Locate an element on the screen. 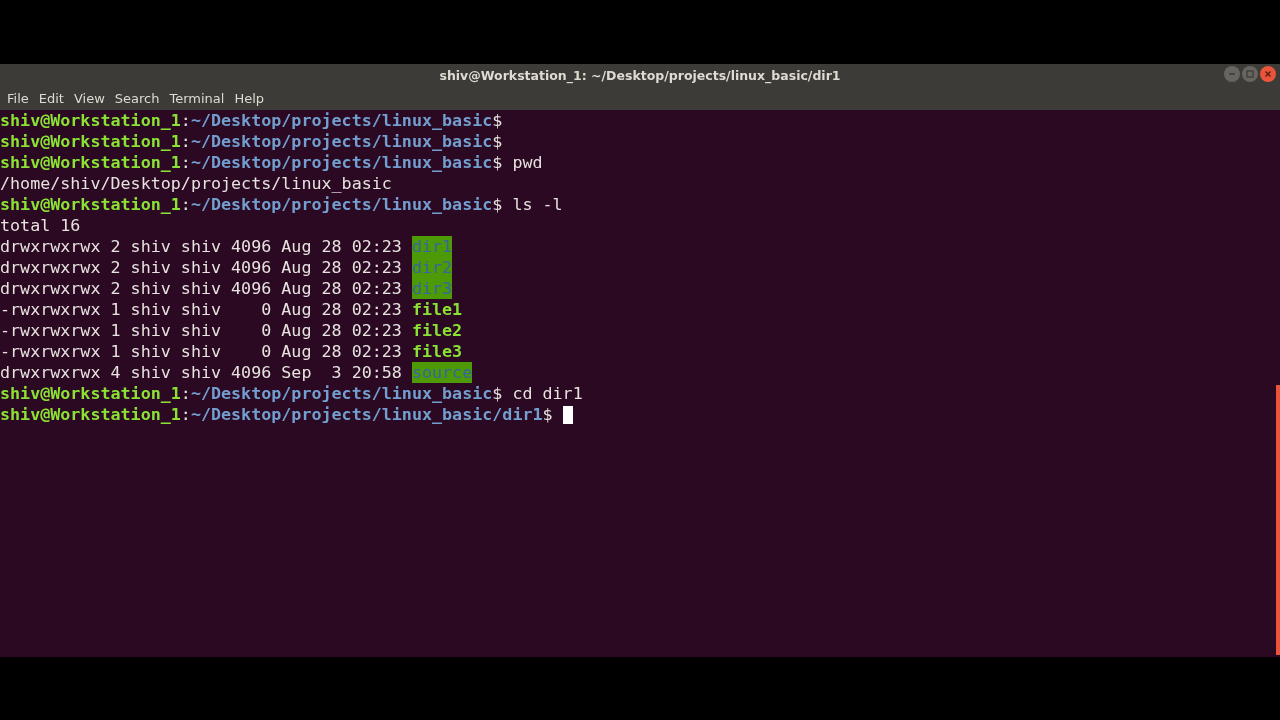 This screenshot has height=720, width=1280. command-text: pwd is located at coordinates (527, 162).